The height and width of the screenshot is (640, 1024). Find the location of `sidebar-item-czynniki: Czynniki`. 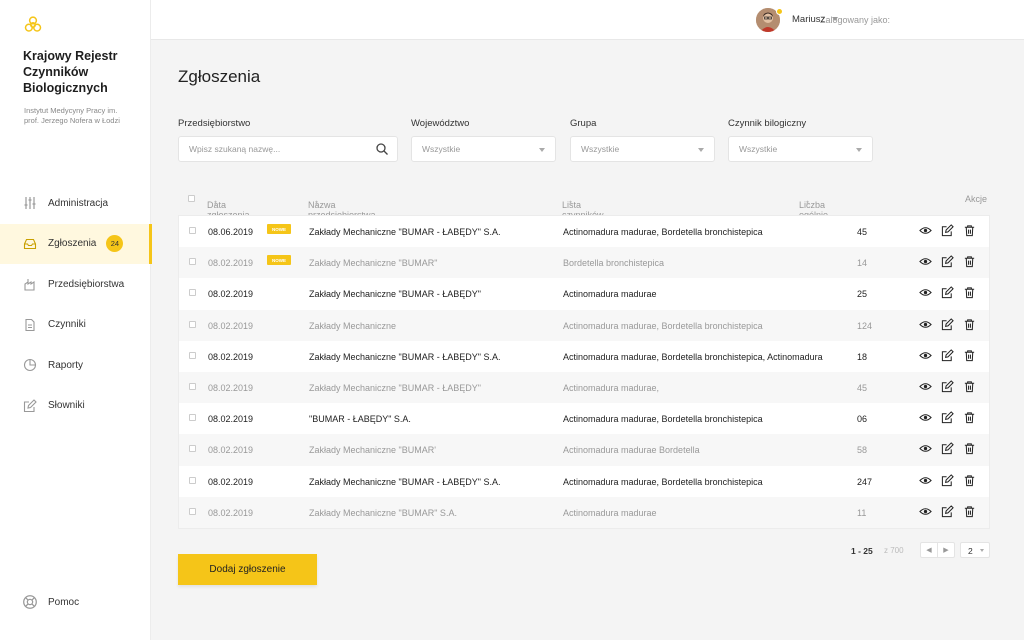

sidebar-item-czynniki: Czynniki is located at coordinates (75, 325).